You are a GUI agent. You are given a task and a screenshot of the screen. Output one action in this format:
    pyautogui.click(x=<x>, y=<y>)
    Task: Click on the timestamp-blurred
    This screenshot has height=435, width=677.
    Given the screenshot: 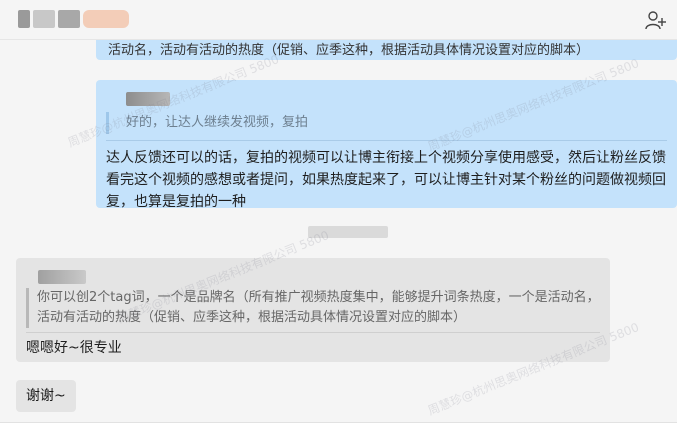 What is the action you would take?
    pyautogui.click(x=348, y=232)
    